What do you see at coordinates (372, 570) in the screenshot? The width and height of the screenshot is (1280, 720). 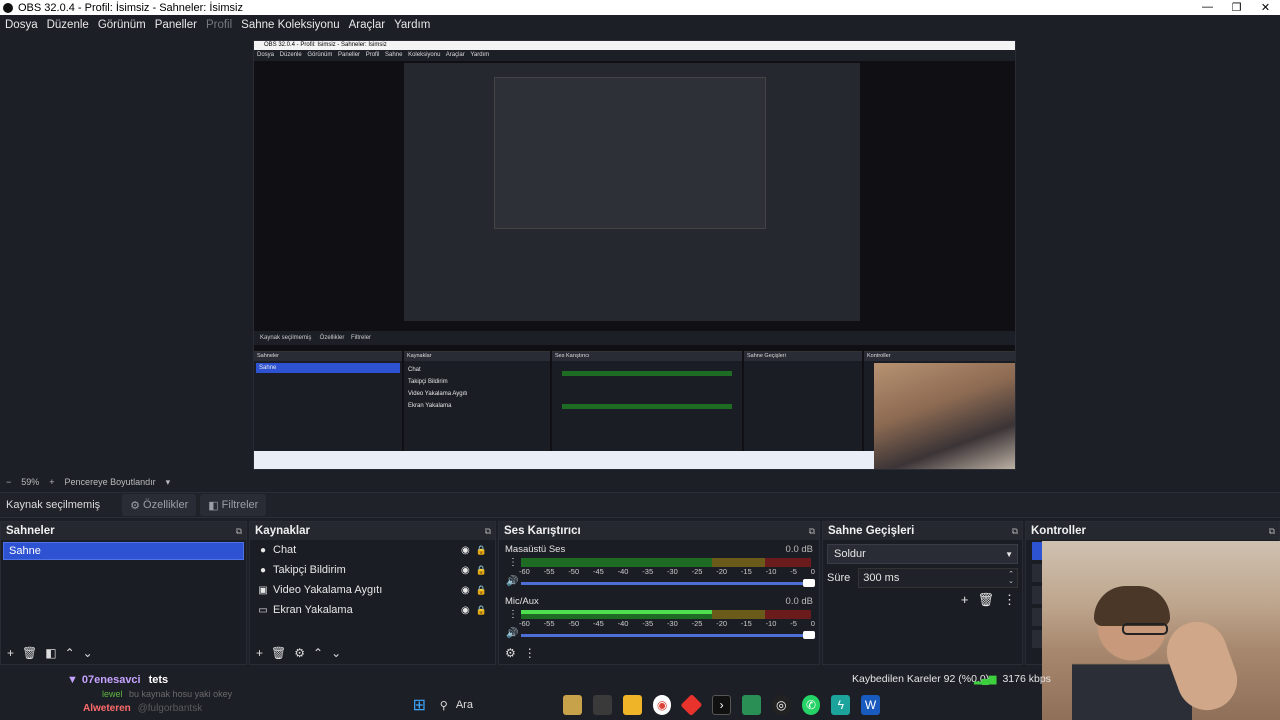 I see `source-item-follower-alert: ● Takipçi Bildirim ◉ 🔒` at bounding box center [372, 570].